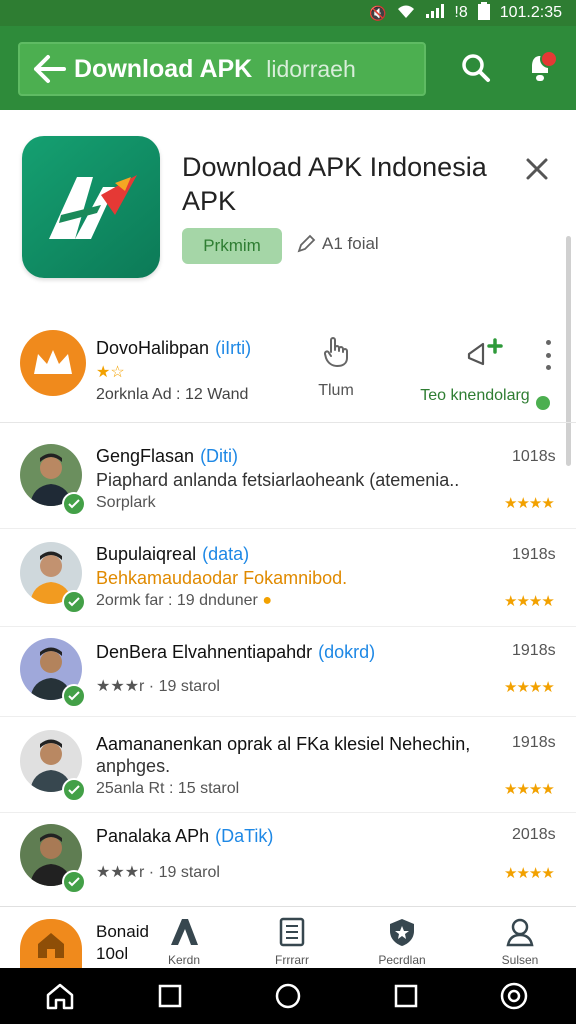 The width and height of the screenshot is (576, 1024). Describe the element at coordinates (534, 456) in the screenshot. I see `review-time: 1018s` at that location.